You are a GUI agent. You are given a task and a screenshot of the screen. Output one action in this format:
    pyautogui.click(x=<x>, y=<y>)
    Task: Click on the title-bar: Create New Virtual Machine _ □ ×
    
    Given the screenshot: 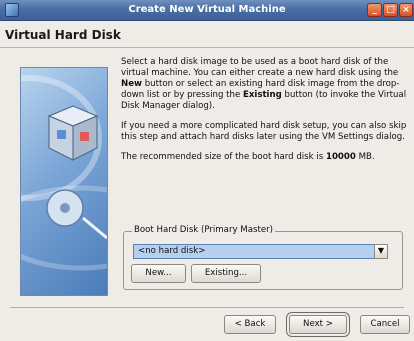 What is the action you would take?
    pyautogui.click(x=207, y=10)
    